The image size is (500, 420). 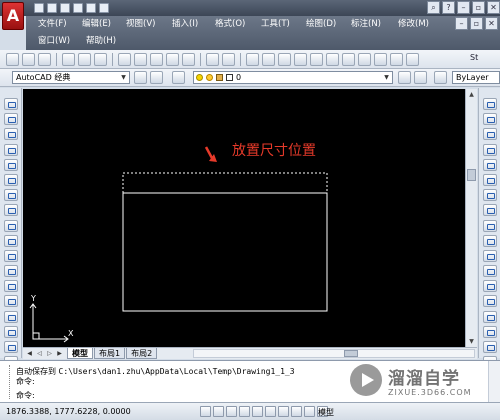 What do you see at coordinates (316, 59) in the screenshot?
I see `properties-icon` at bounding box center [316, 59].